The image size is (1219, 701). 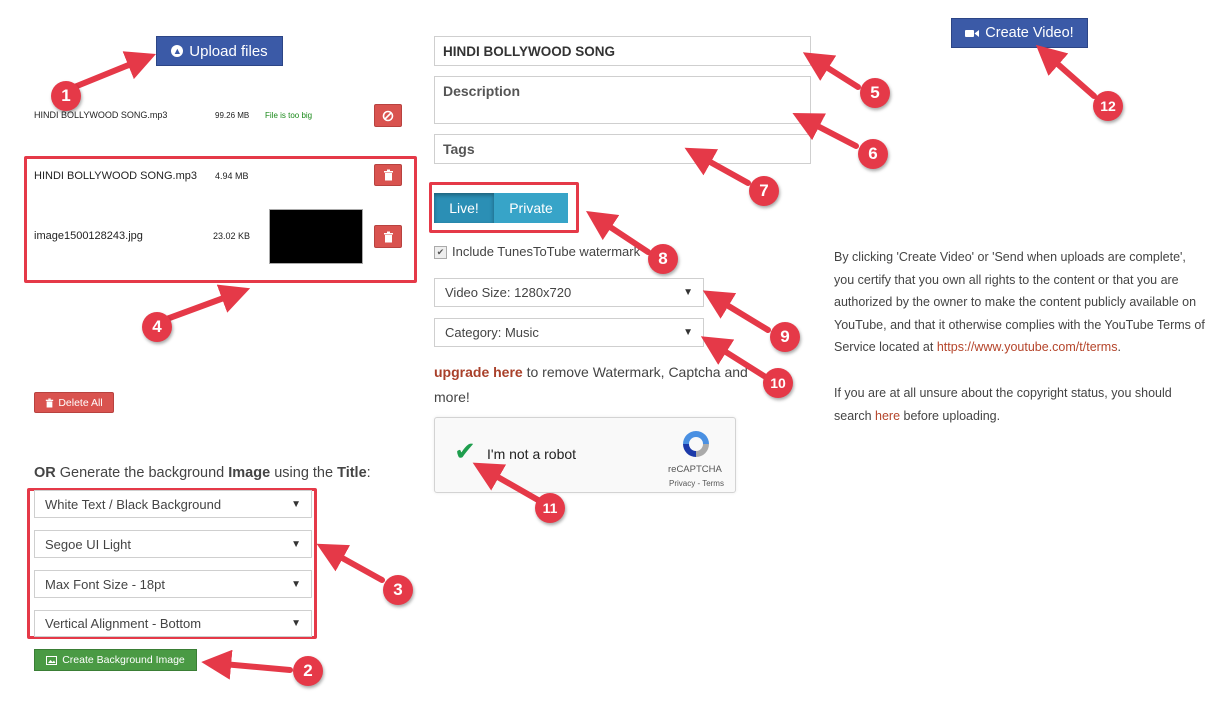 I want to click on copyright-end: before uploading., so click(x=950, y=415).